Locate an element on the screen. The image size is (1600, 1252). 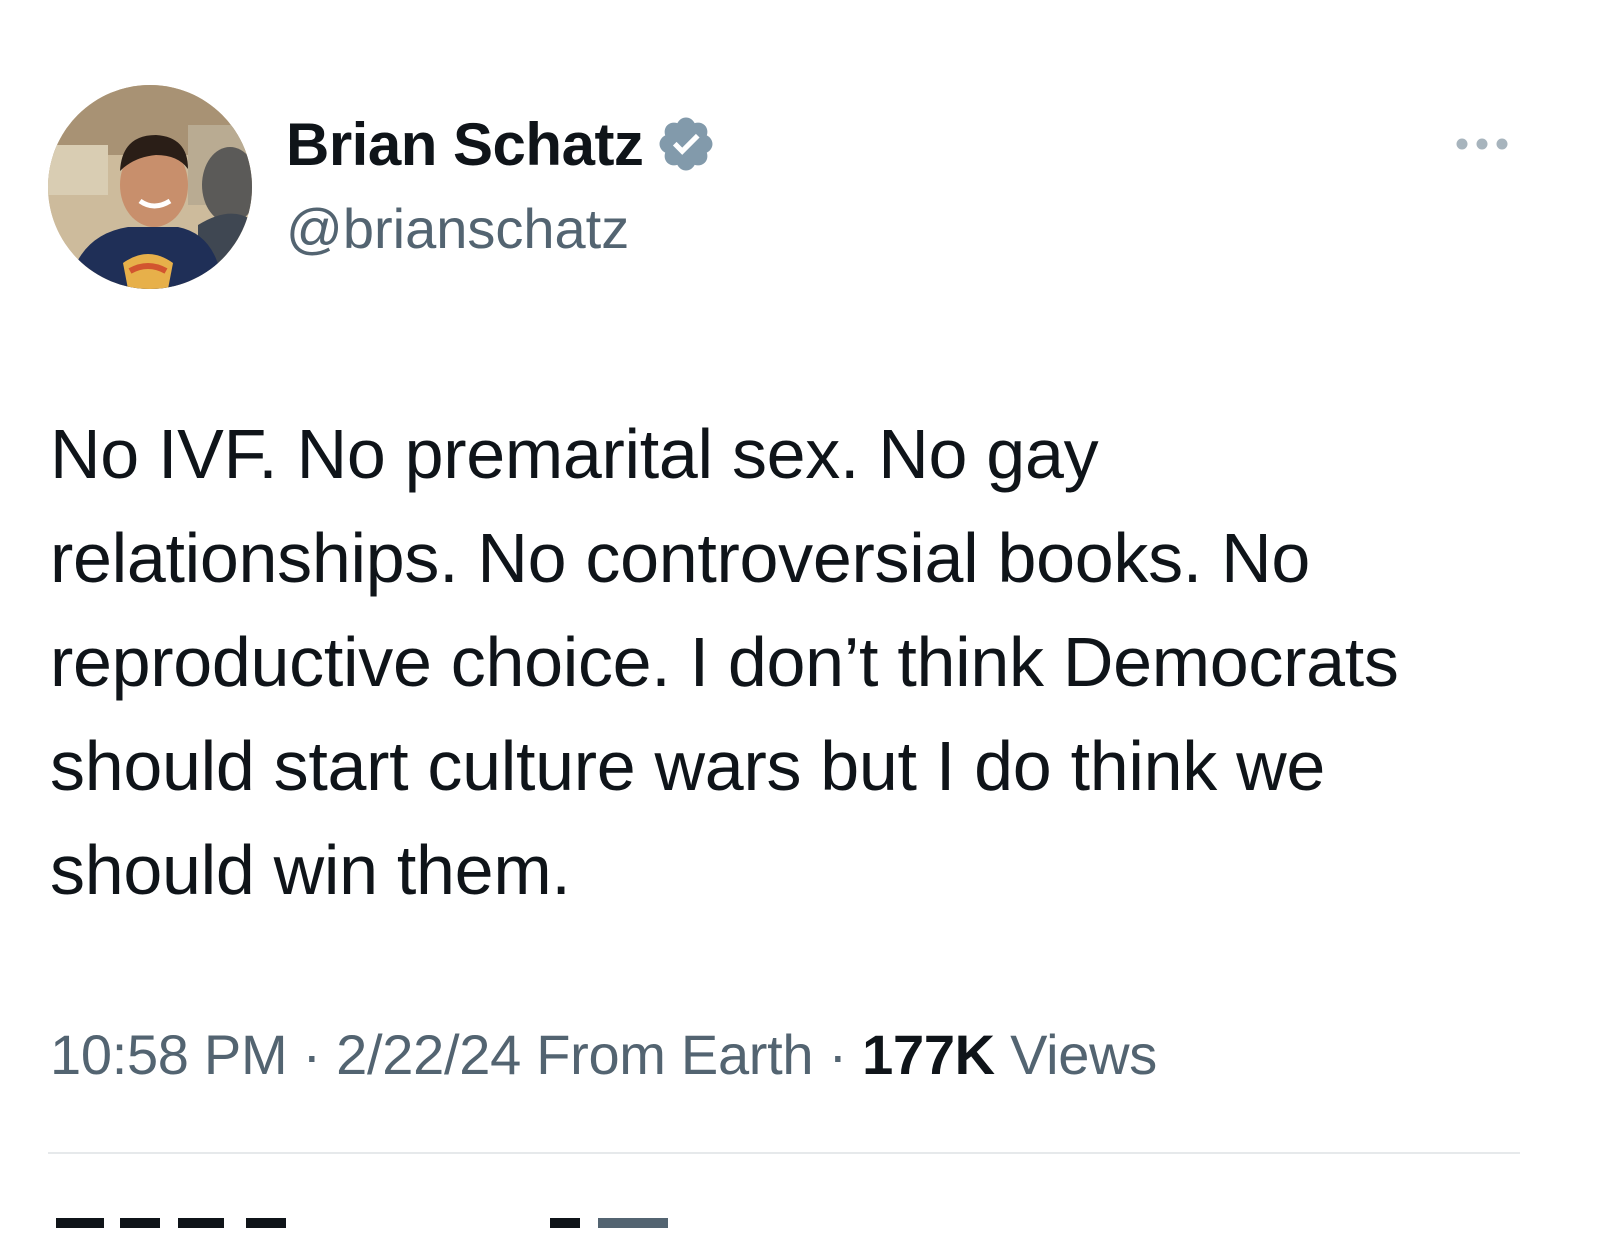
avatar-photo is located at coordinates (150, 187).